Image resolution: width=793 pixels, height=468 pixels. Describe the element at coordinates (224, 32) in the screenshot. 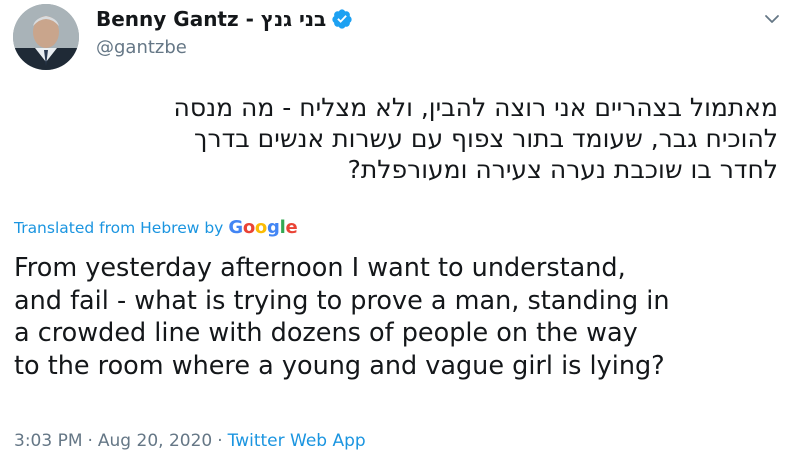

I see `author-block: Benny Gantz - בני גנץ @gantzbe` at that location.